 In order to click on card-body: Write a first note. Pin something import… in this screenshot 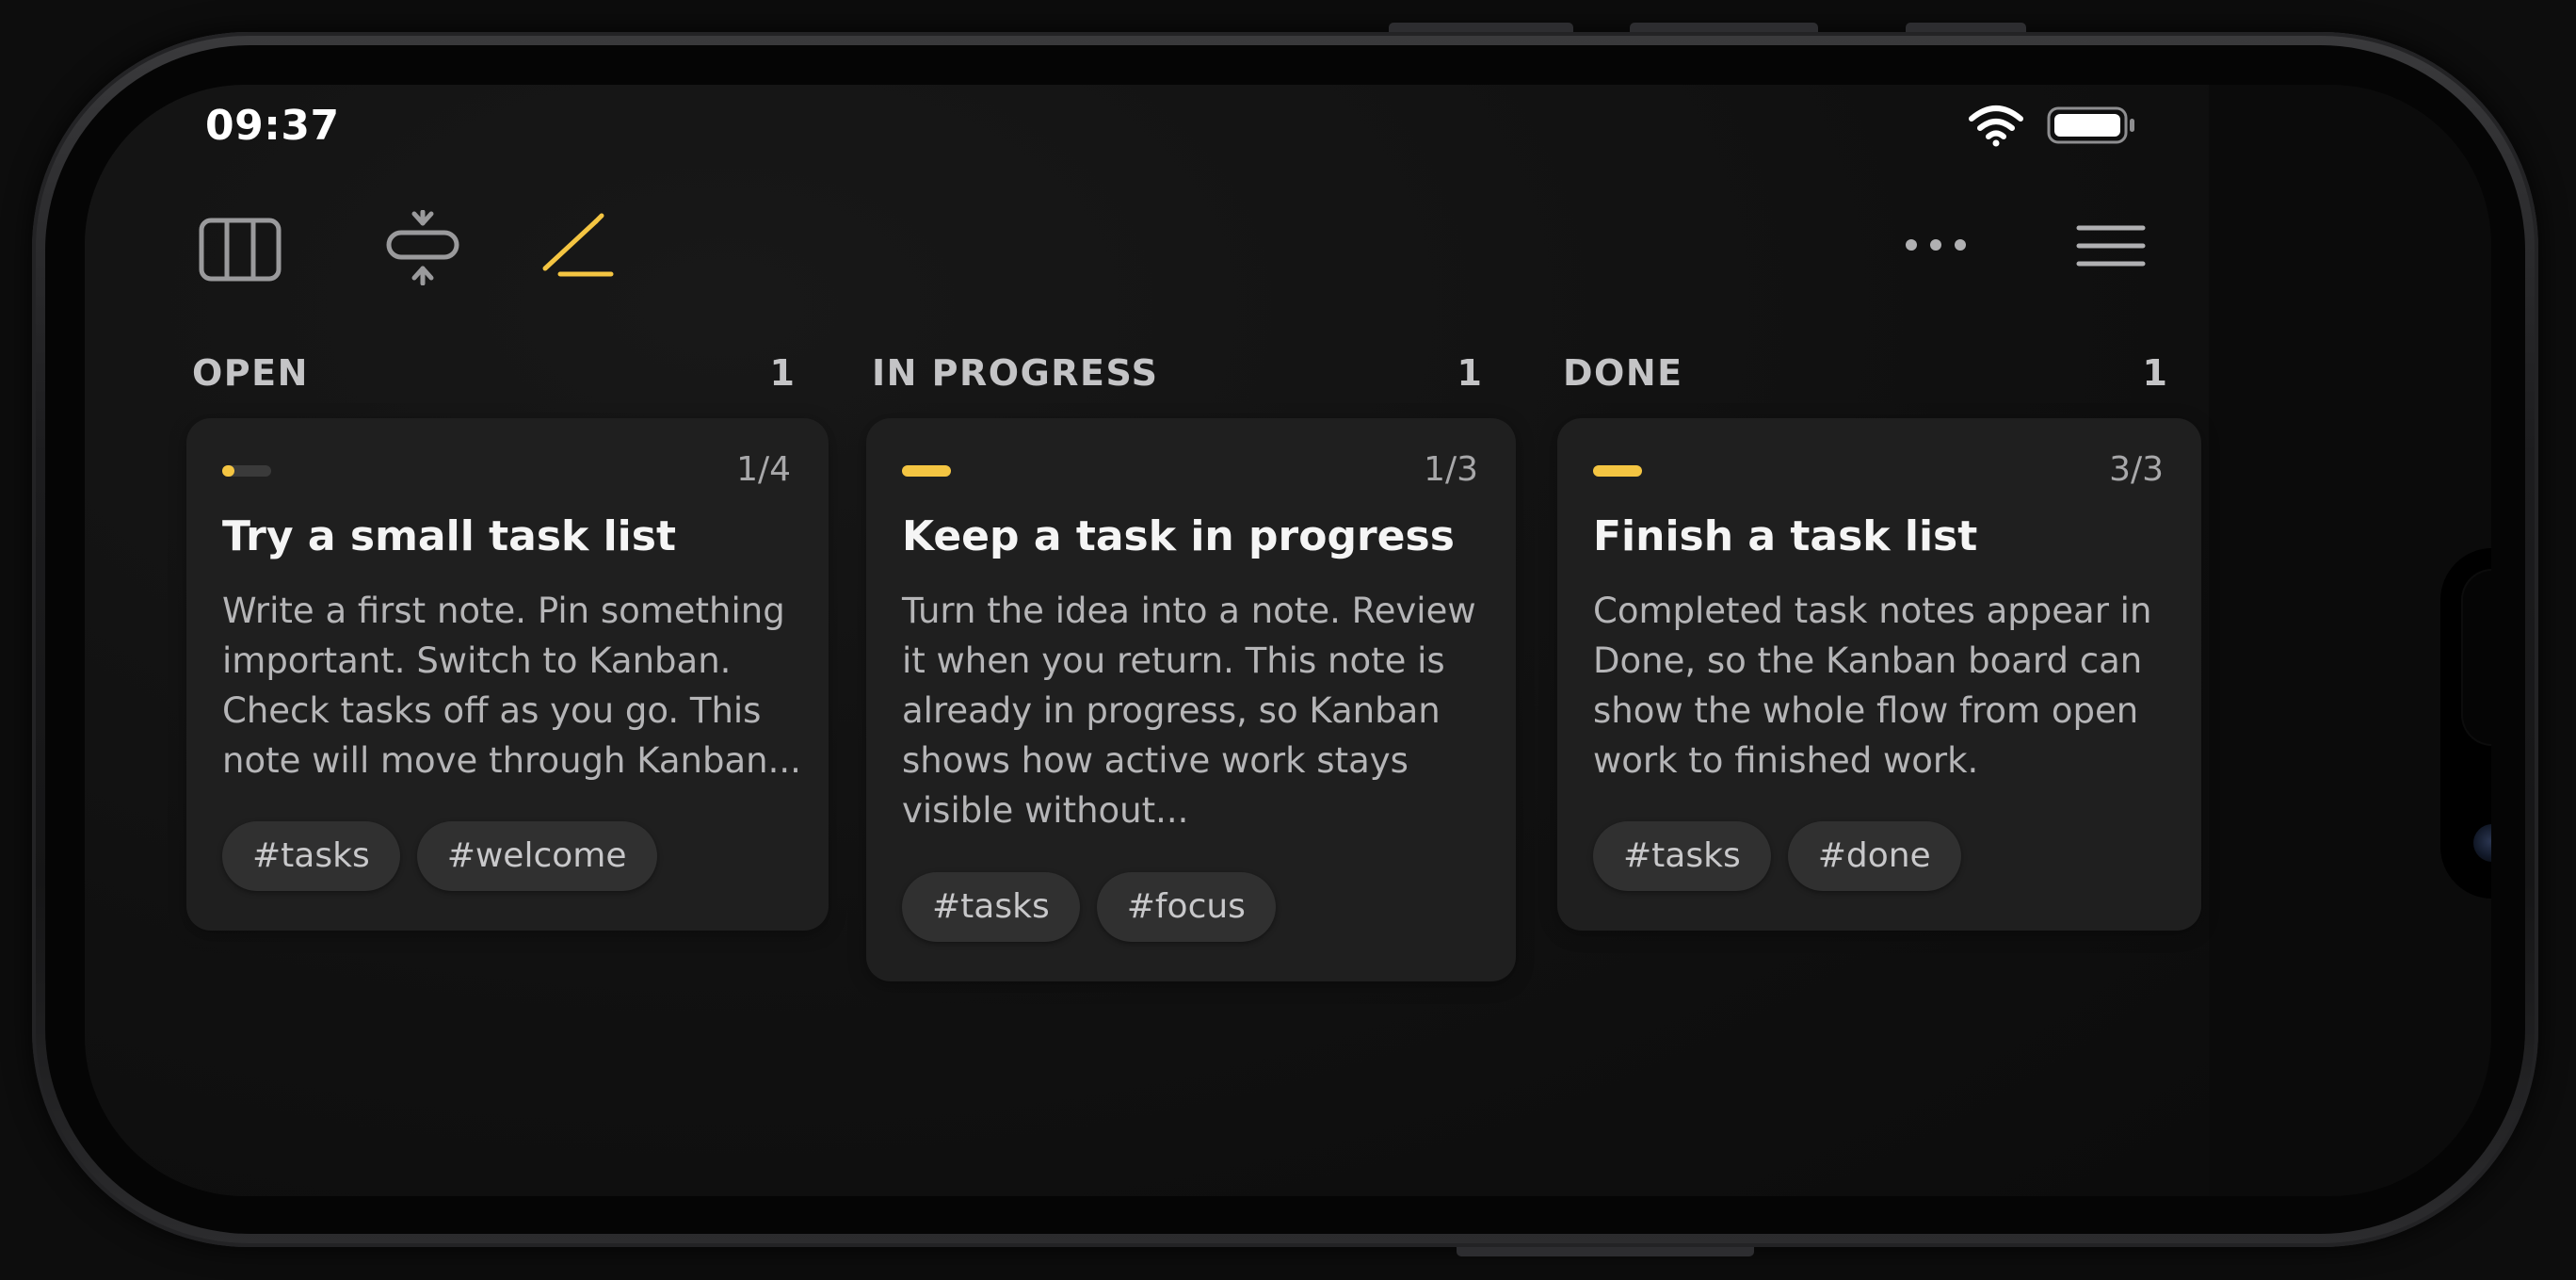, I will do `click(511, 686)`.